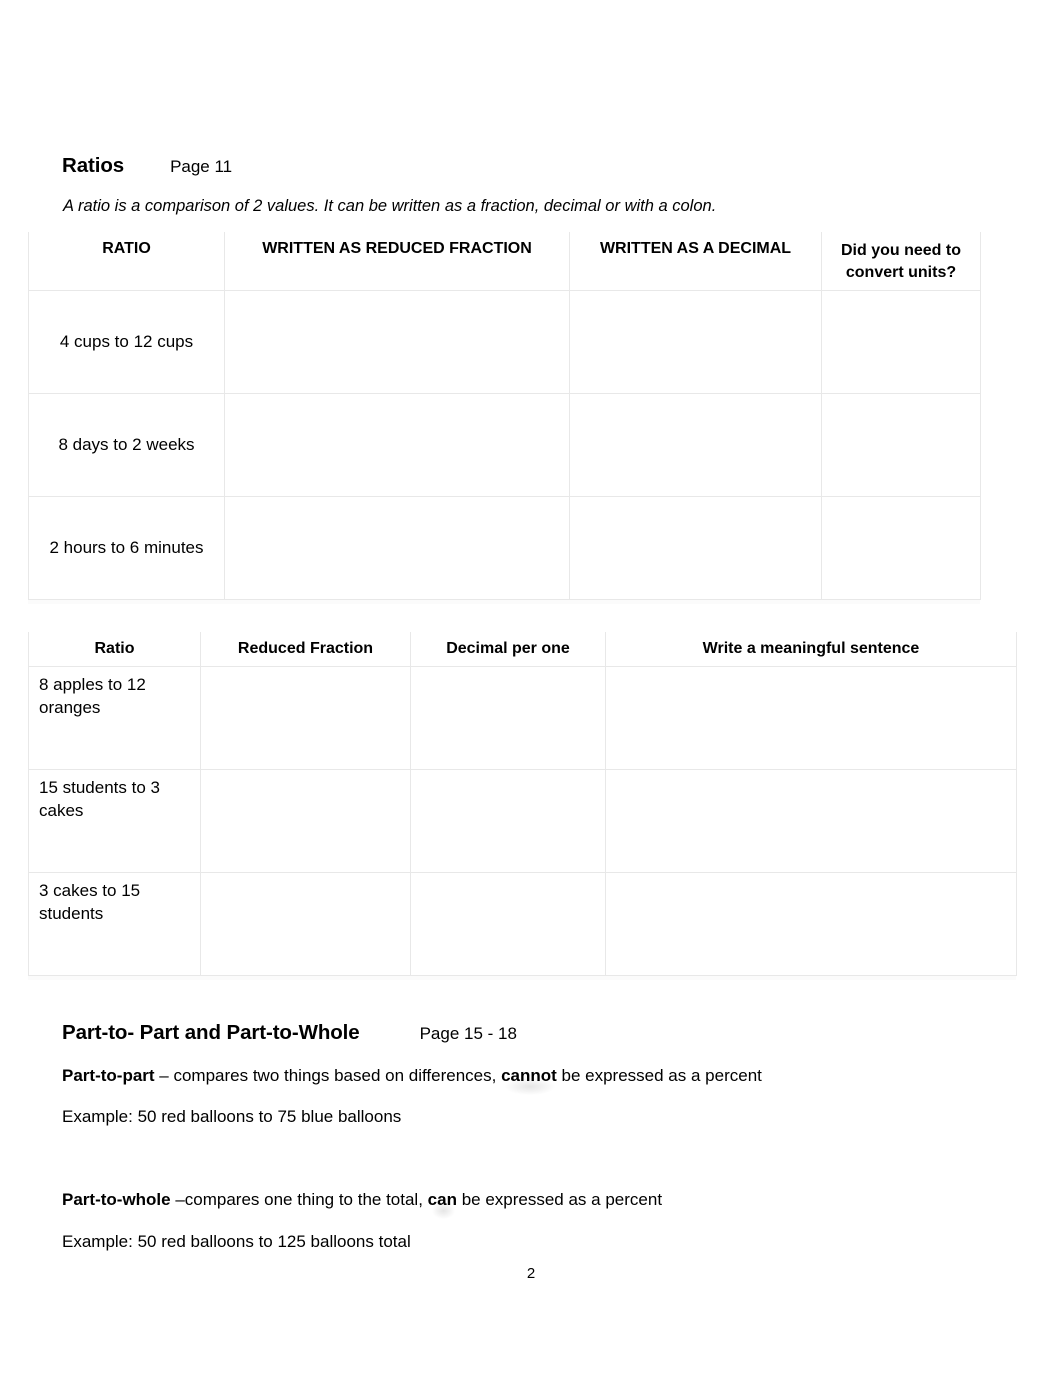 The height and width of the screenshot is (1376, 1062). Describe the element at coordinates (299, 1199) in the screenshot. I see `definition-text-before: –compares one thing to the total,` at that location.